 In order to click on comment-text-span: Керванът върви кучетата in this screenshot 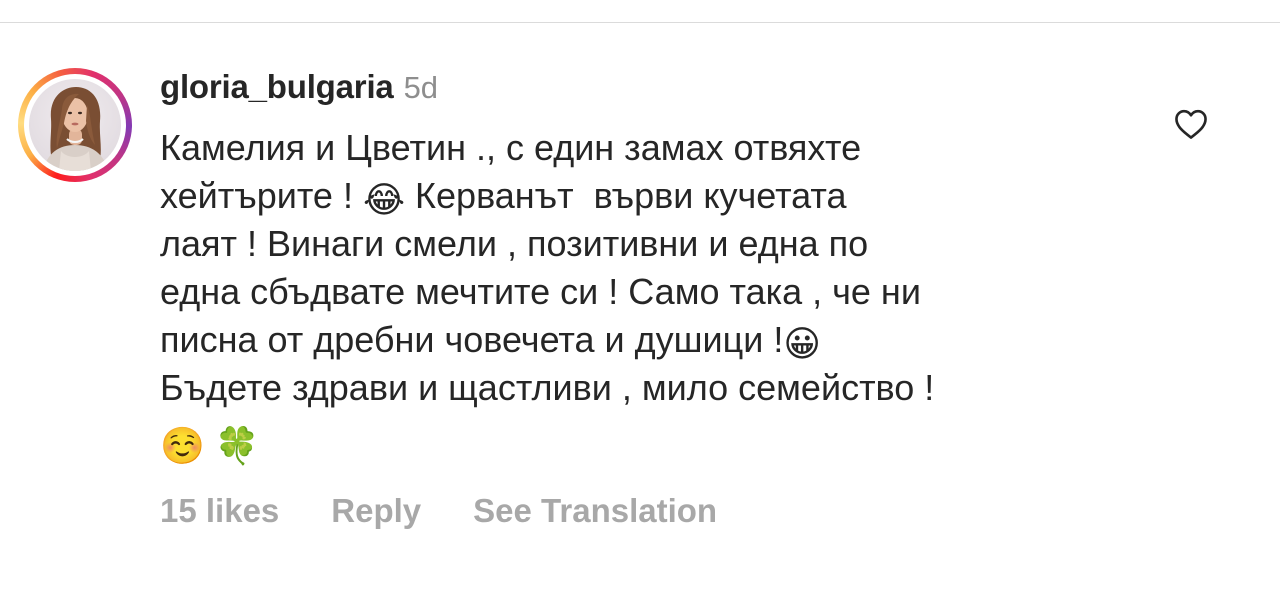, I will do `click(626, 195)`.